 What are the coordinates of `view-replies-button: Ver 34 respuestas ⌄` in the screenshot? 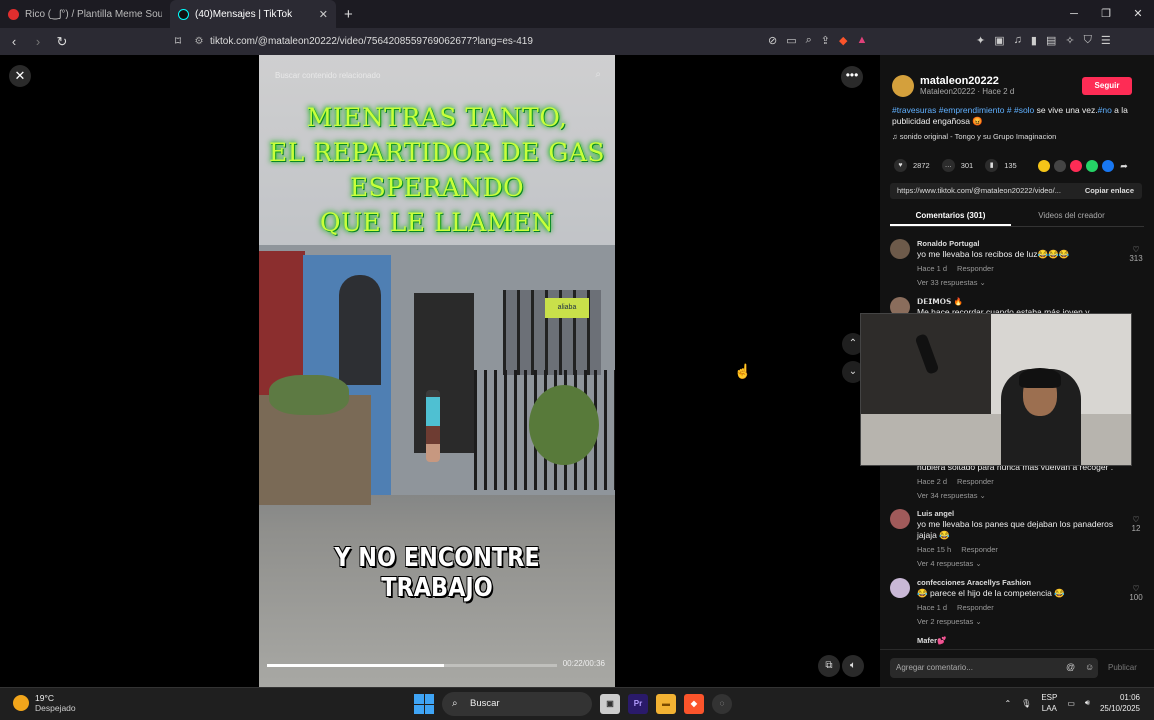 It's located at (951, 495).